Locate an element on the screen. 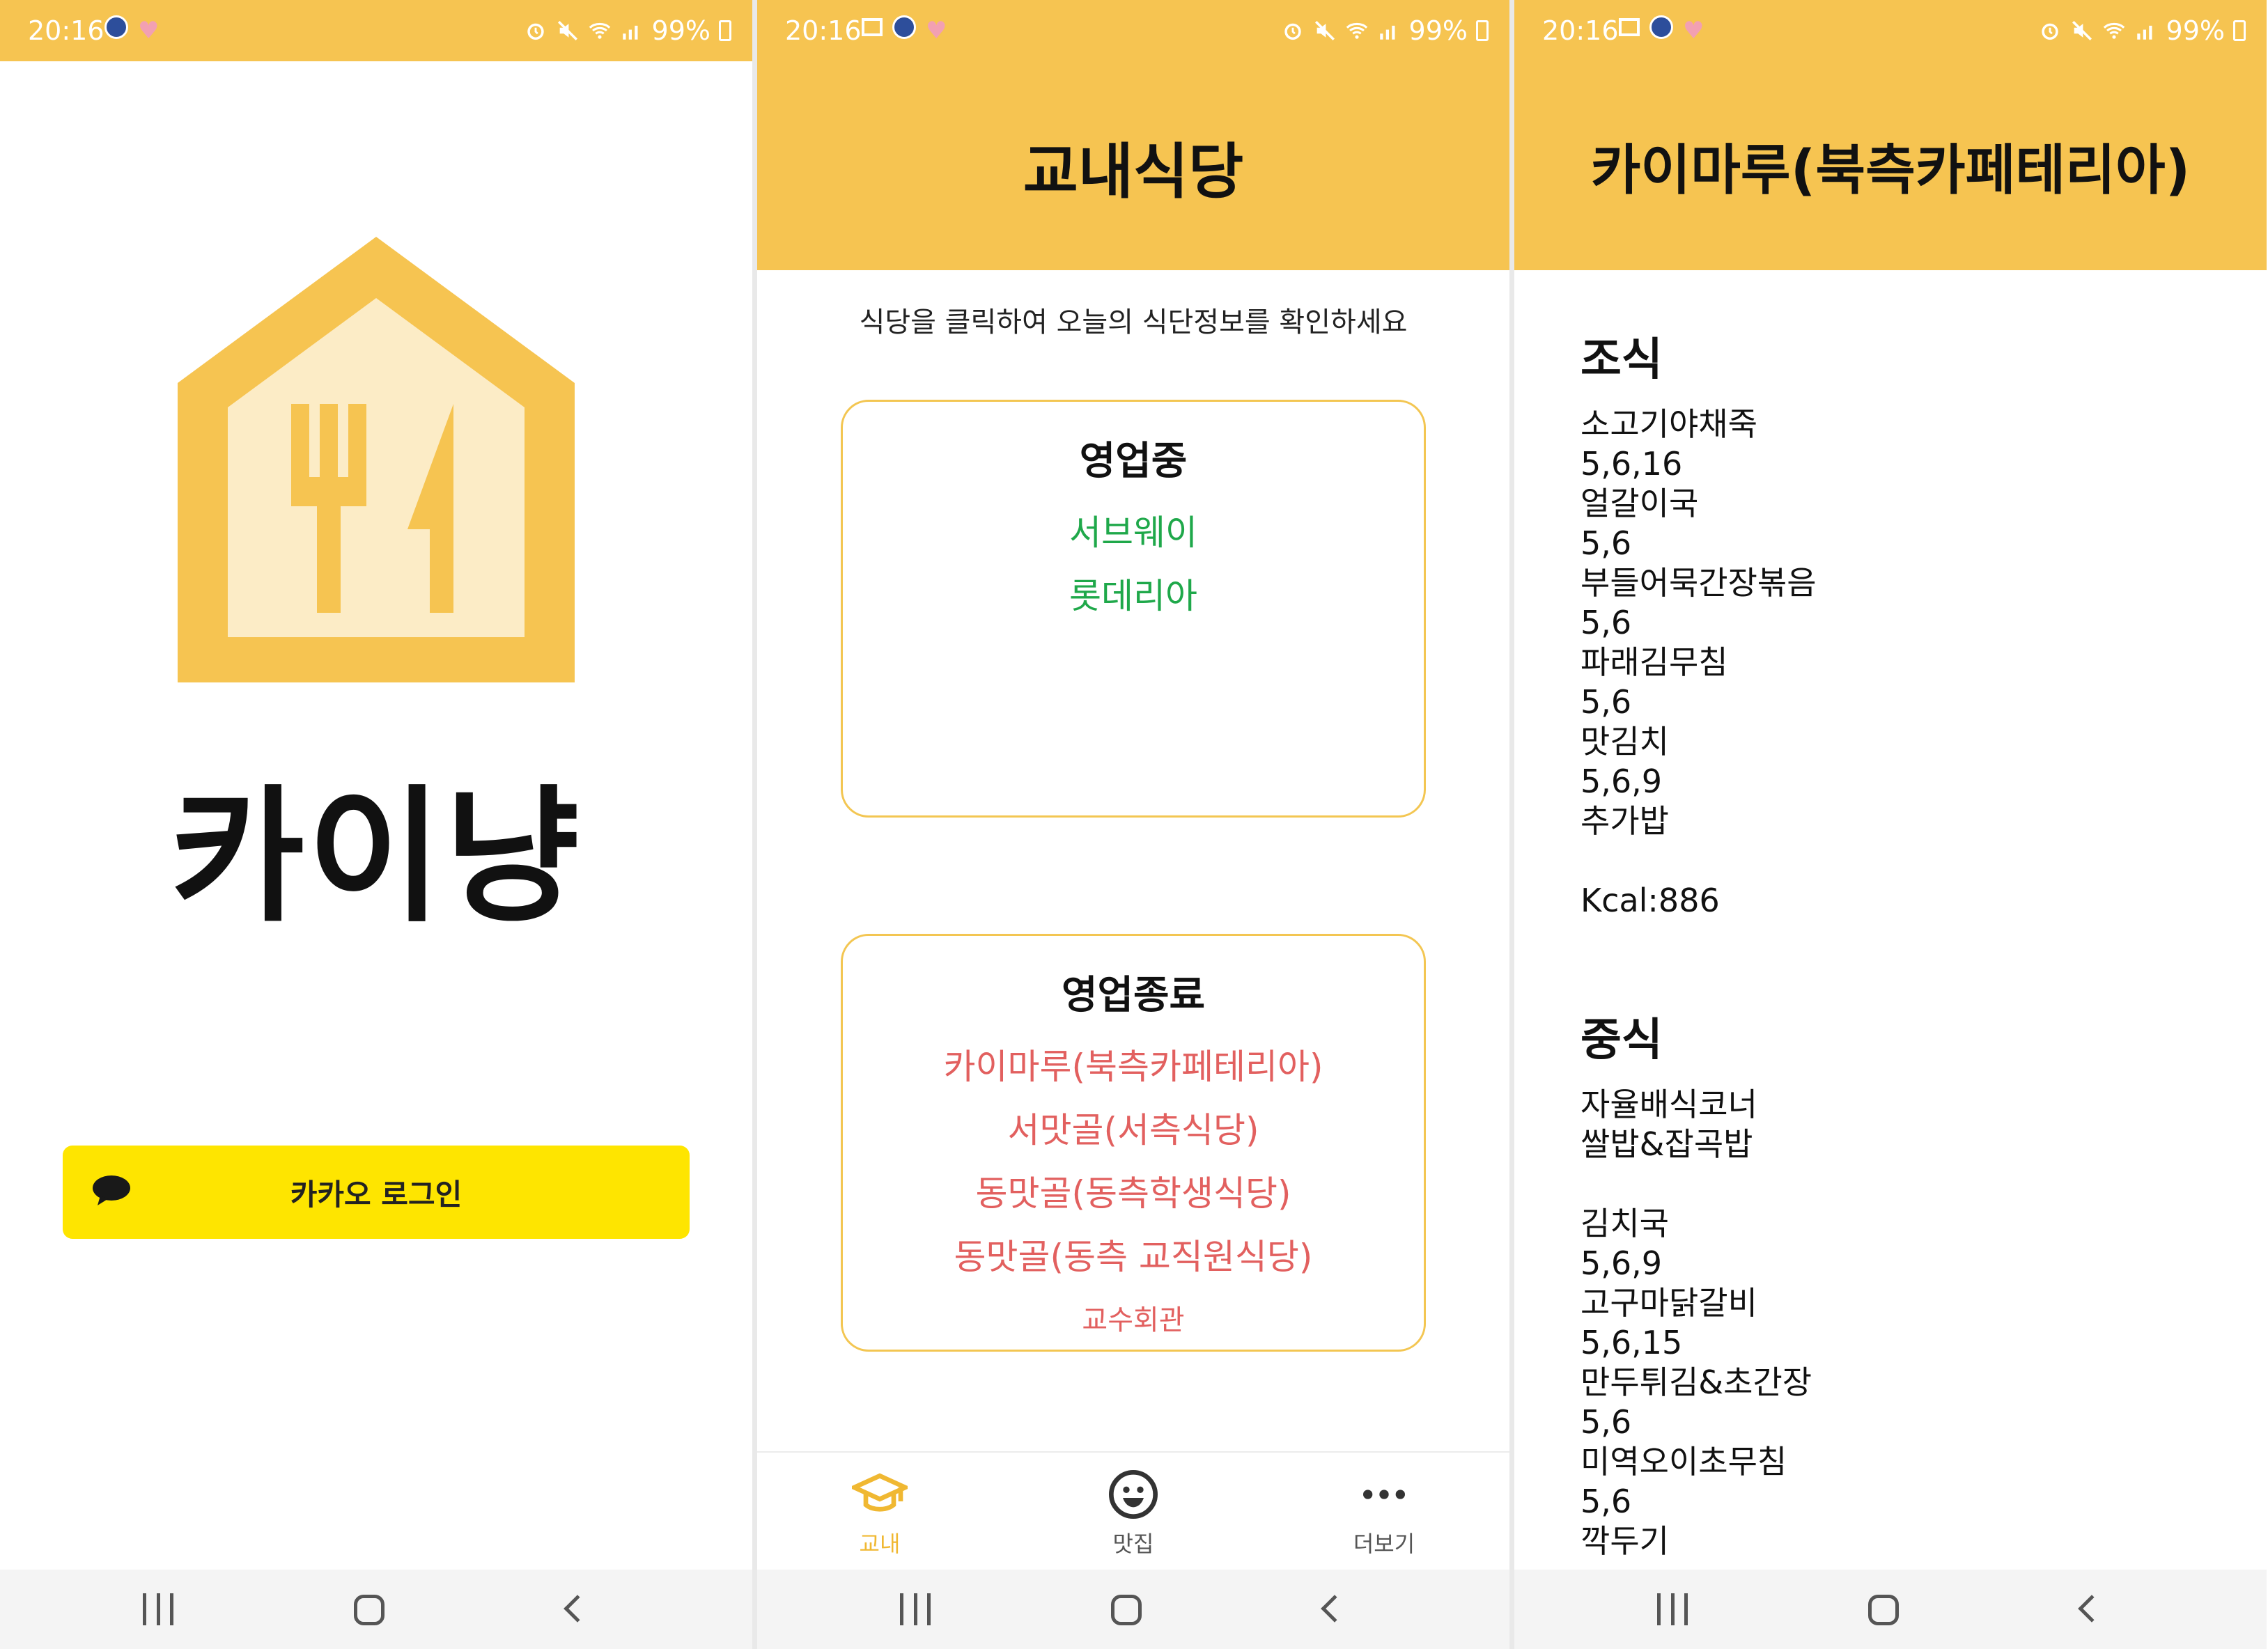  menu-line: 부들어묵간장볶음 is located at coordinates (1698, 583).